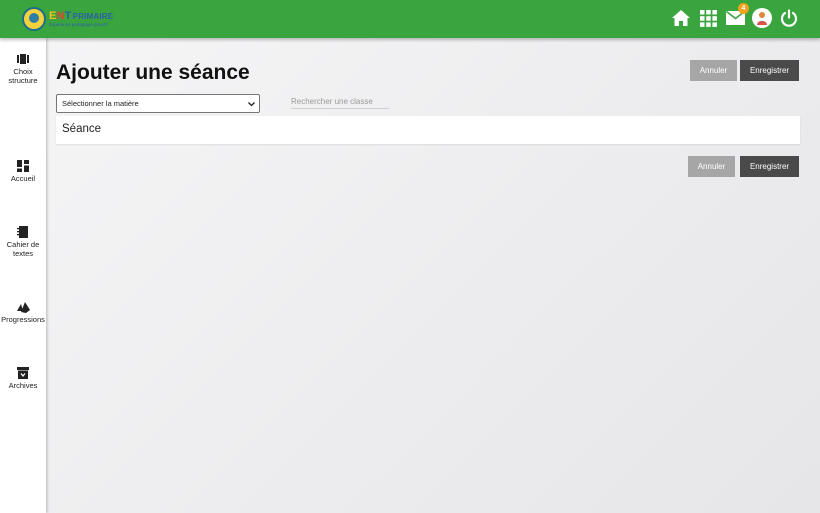 The width and height of the screenshot is (820, 513). Describe the element at coordinates (713, 70) in the screenshot. I see `cancel-button-top: Annuler` at that location.